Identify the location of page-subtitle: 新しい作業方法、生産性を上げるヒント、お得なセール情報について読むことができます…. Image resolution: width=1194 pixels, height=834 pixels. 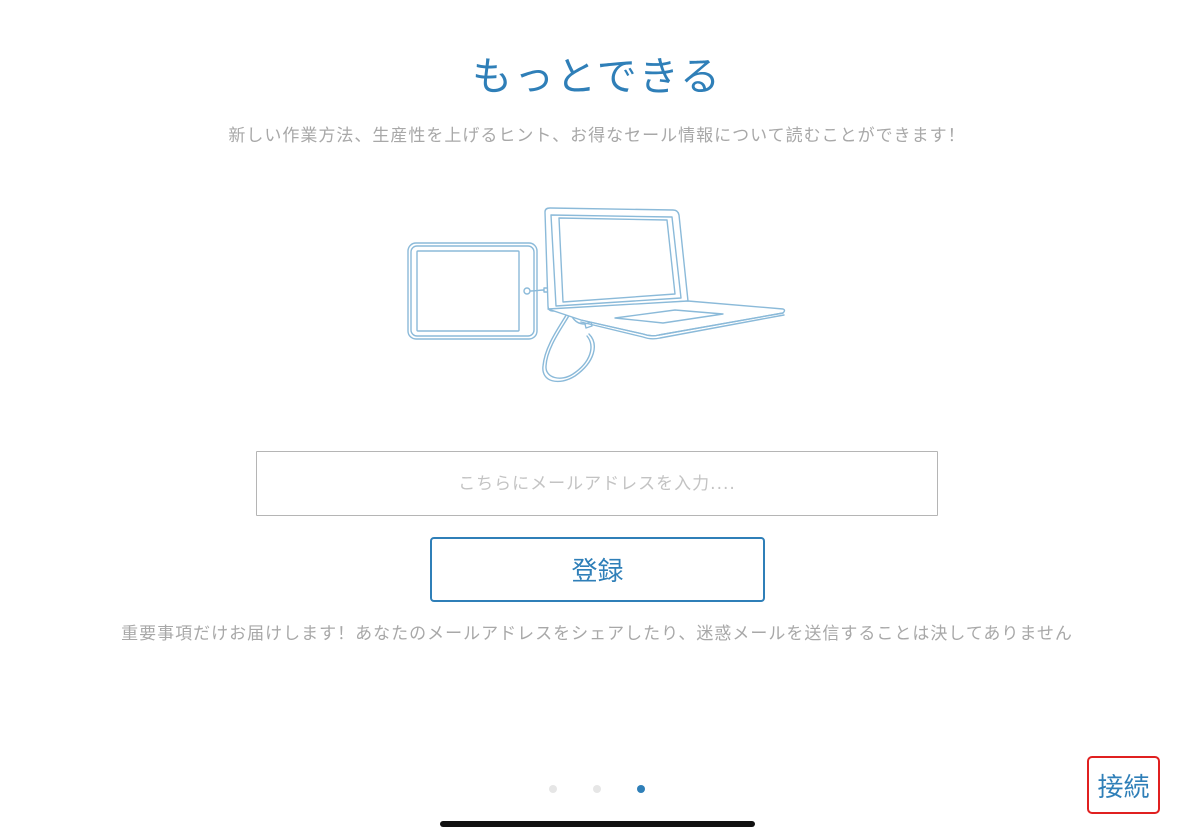
(597, 136).